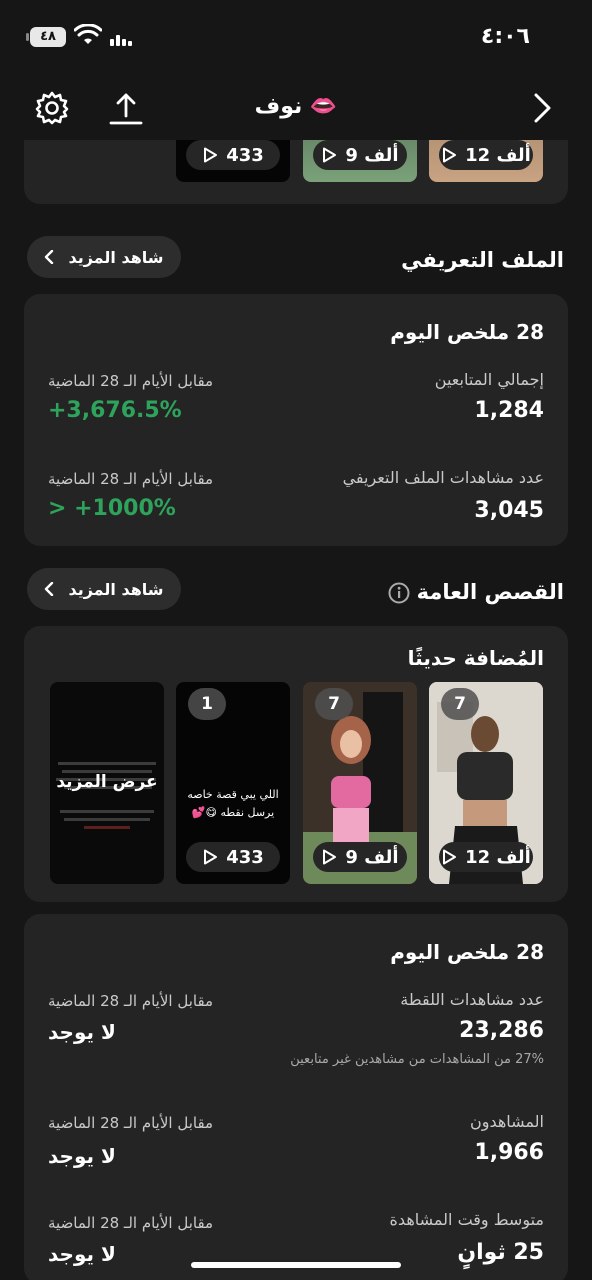 This screenshot has height=1280, width=592. What do you see at coordinates (489, 379) in the screenshot?
I see `followers-label: إجمالي المتابعين` at bounding box center [489, 379].